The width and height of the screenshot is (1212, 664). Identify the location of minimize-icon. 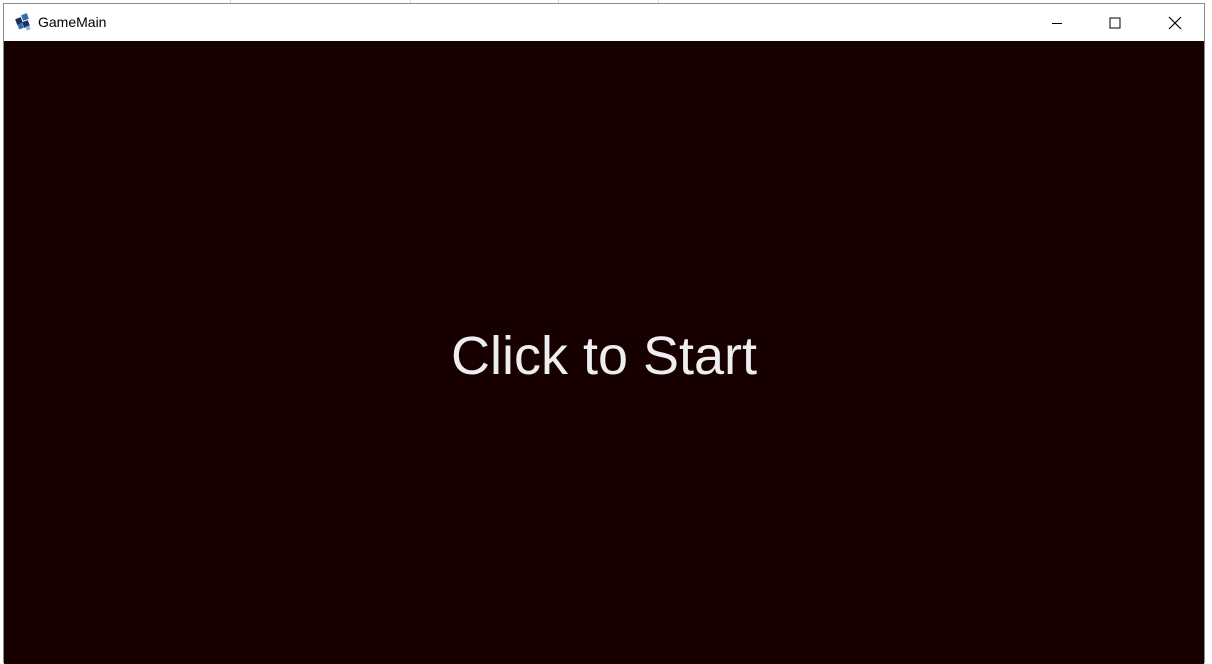
(1057, 23).